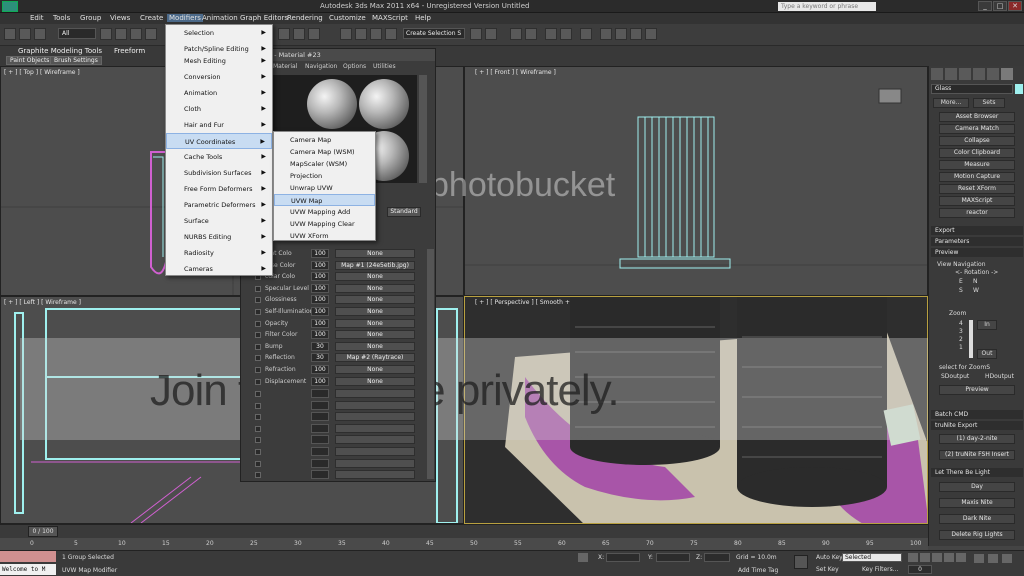 This screenshot has width=1024, height=576. I want to click on tab-paint-objects: Paint Objects, so click(30, 60).